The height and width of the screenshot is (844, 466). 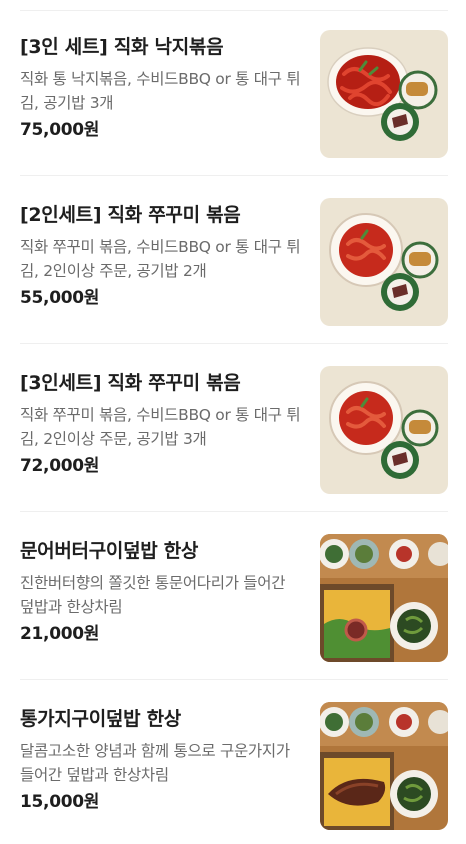 What do you see at coordinates (160, 91) in the screenshot?
I see `menu-item-description: 직화 통 낙지볶음, 수비드BBQ or 통 대구 튀김, 공기밥 3개` at bounding box center [160, 91].